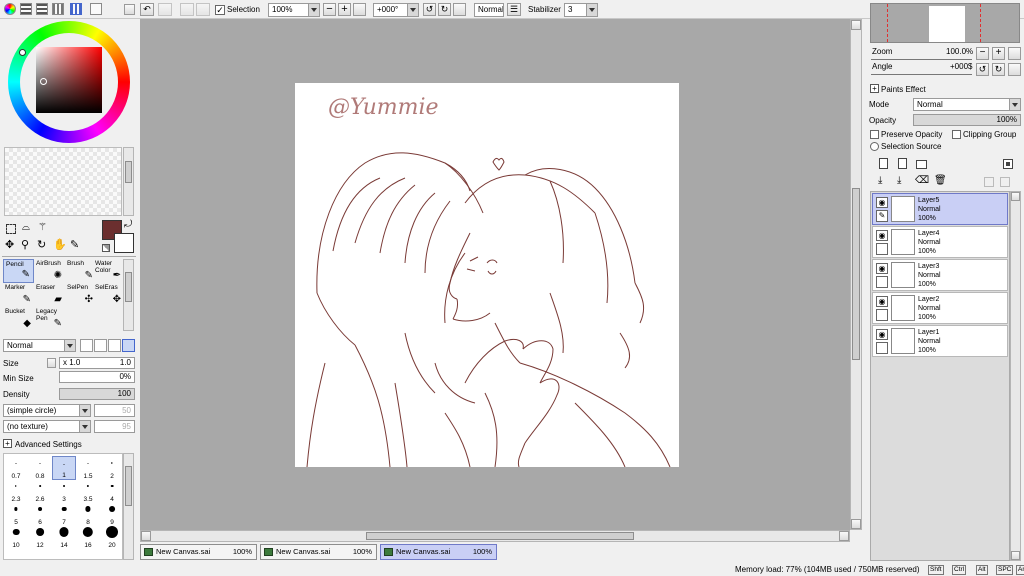  Describe the element at coordinates (107, 345) in the screenshot. I see `brush-shape-buttons` at that location.